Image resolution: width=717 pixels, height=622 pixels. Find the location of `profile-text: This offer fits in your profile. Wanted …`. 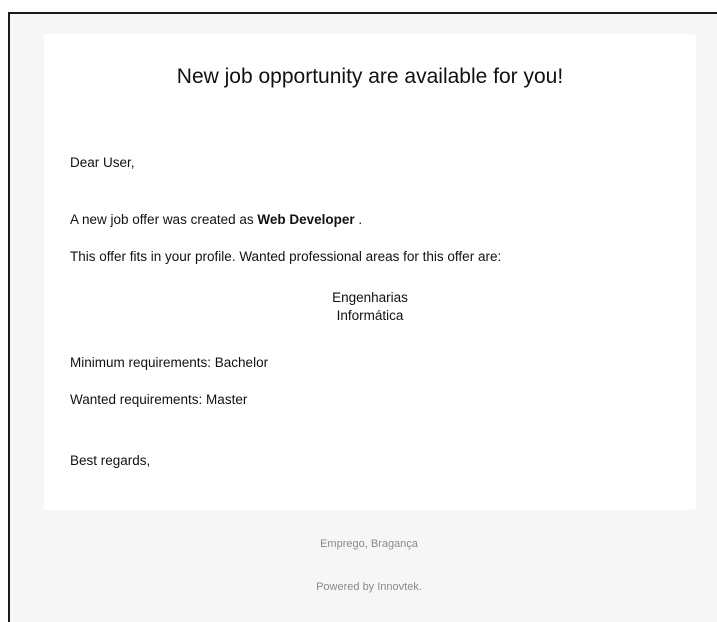

profile-text: This offer fits in your profile. Wanted … is located at coordinates (286, 256).